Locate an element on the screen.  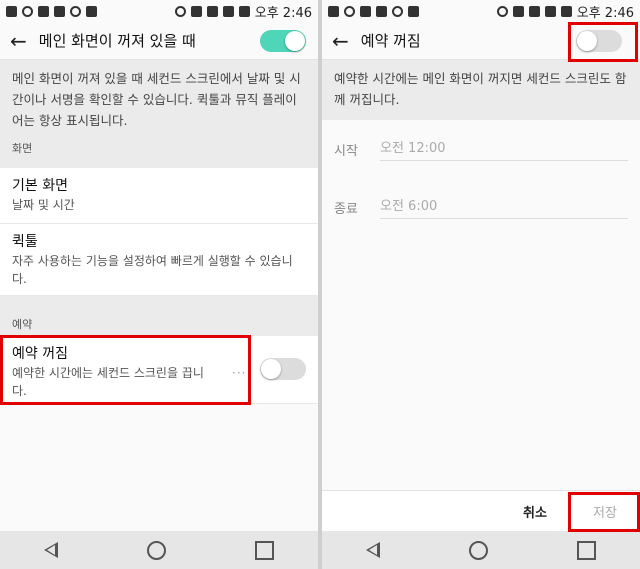
save-button: 저장 is located at coordinates (605, 511).